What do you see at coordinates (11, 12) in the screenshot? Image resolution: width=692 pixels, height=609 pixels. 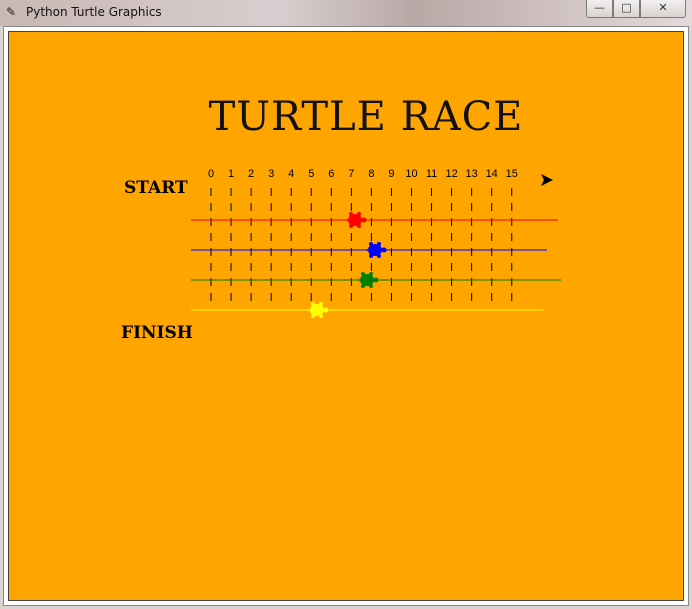 I see `feather-icon: ✎` at bounding box center [11, 12].